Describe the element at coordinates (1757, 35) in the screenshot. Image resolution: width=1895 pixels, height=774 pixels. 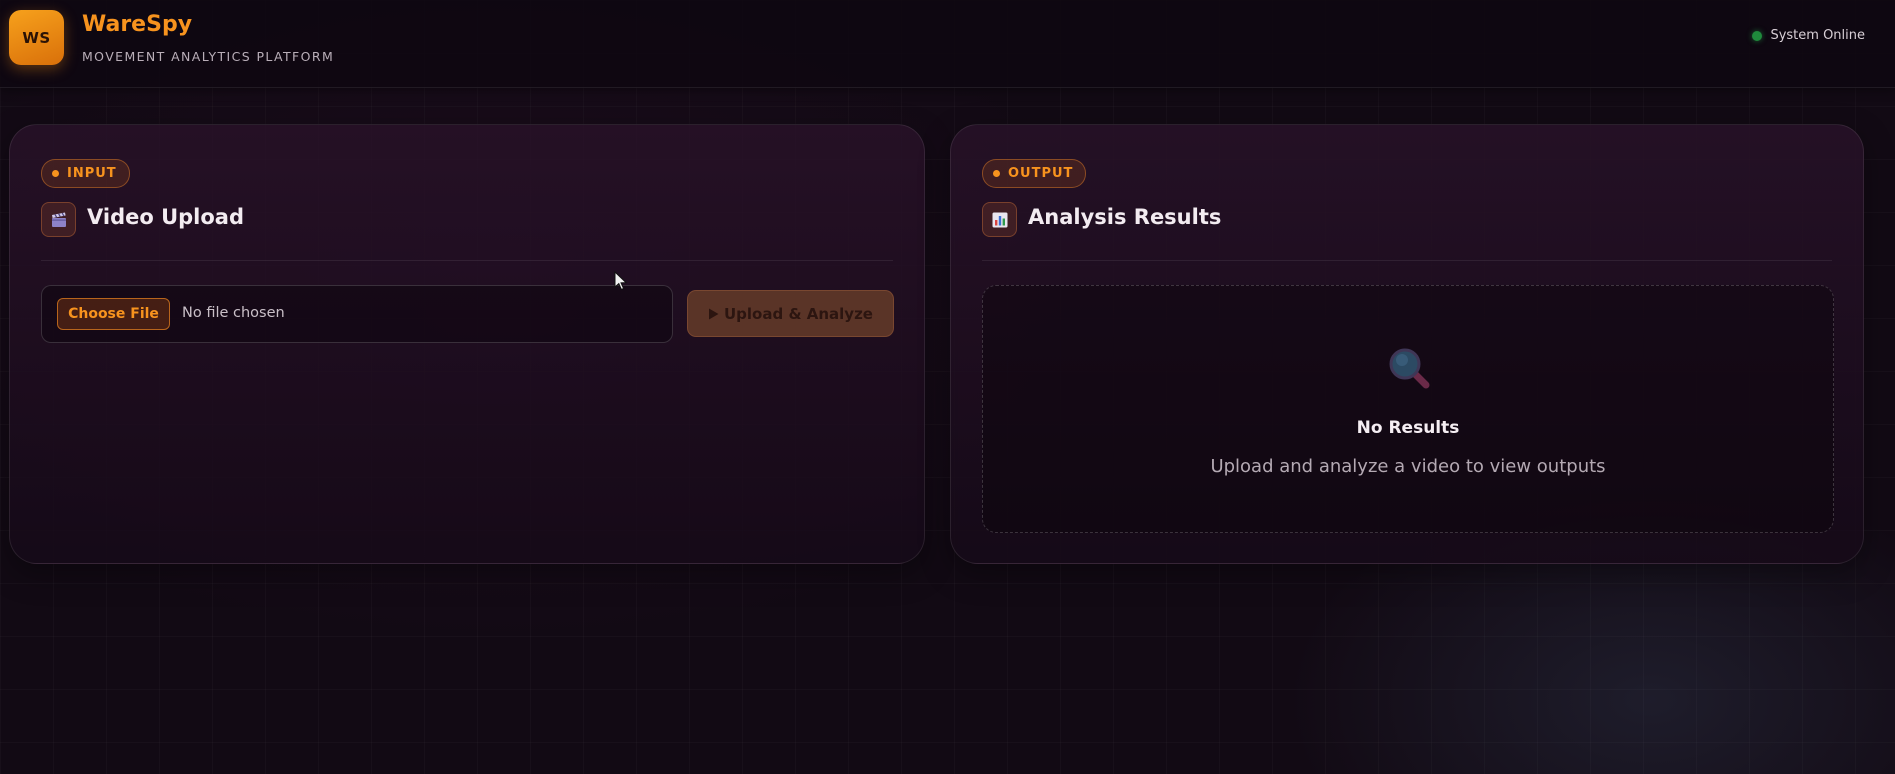
I see `status-dot-icon` at that location.